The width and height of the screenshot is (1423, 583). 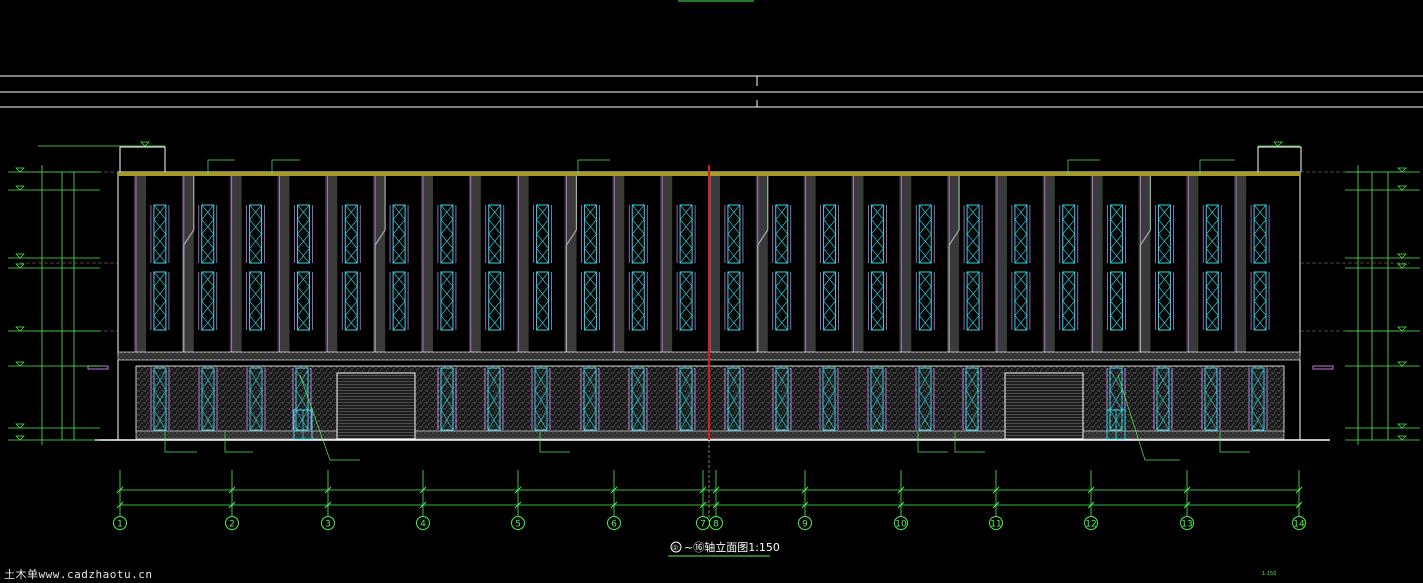 What do you see at coordinates (995, 525) in the screenshot?
I see `axis-label: 11` at bounding box center [995, 525].